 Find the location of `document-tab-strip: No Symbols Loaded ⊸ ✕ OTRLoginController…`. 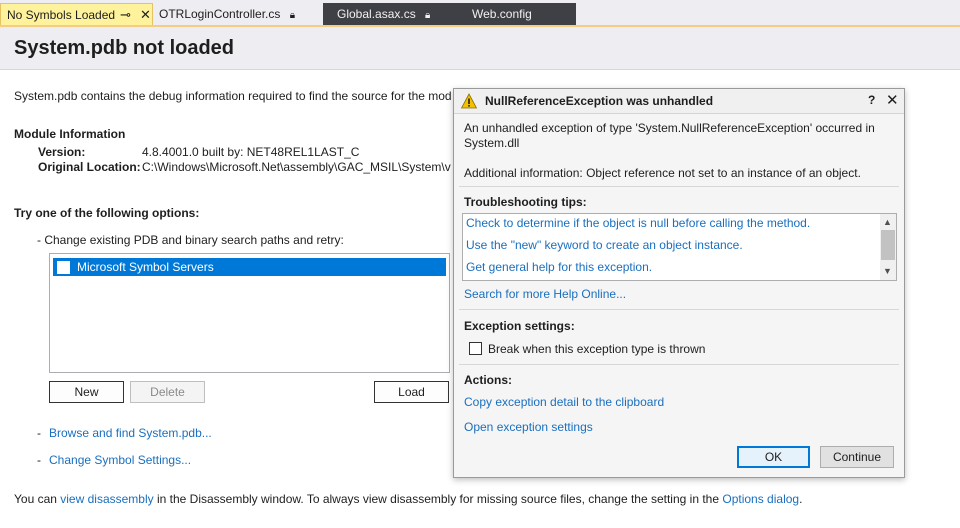

document-tab-strip: No Symbols Loaded ⊸ ✕ OTRLoginController… is located at coordinates (480, 13).